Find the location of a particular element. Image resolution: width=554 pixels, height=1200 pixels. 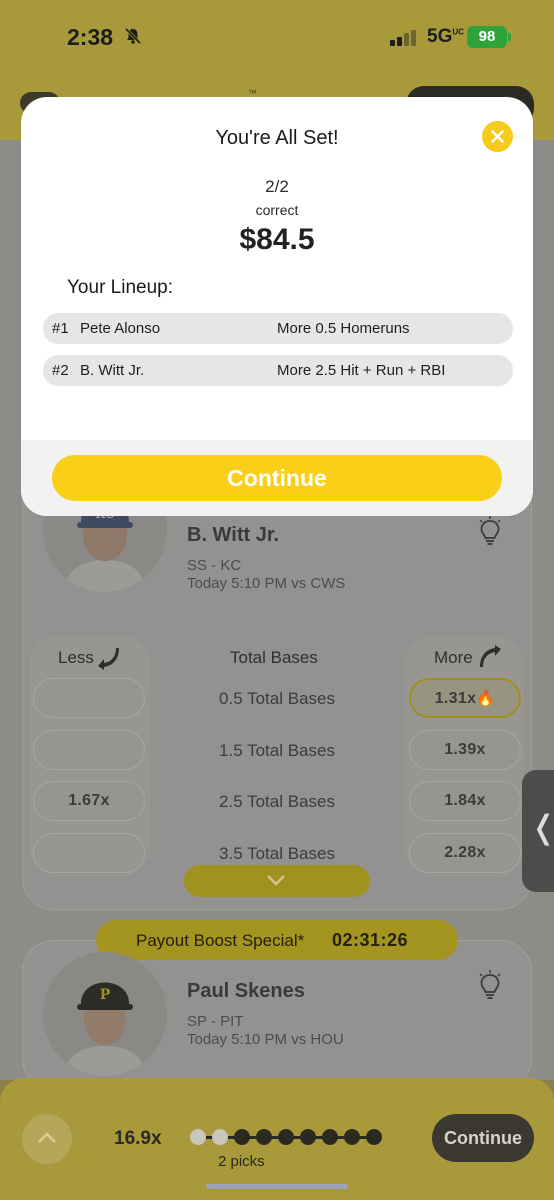

pick-progress is located at coordinates (288, 1137).